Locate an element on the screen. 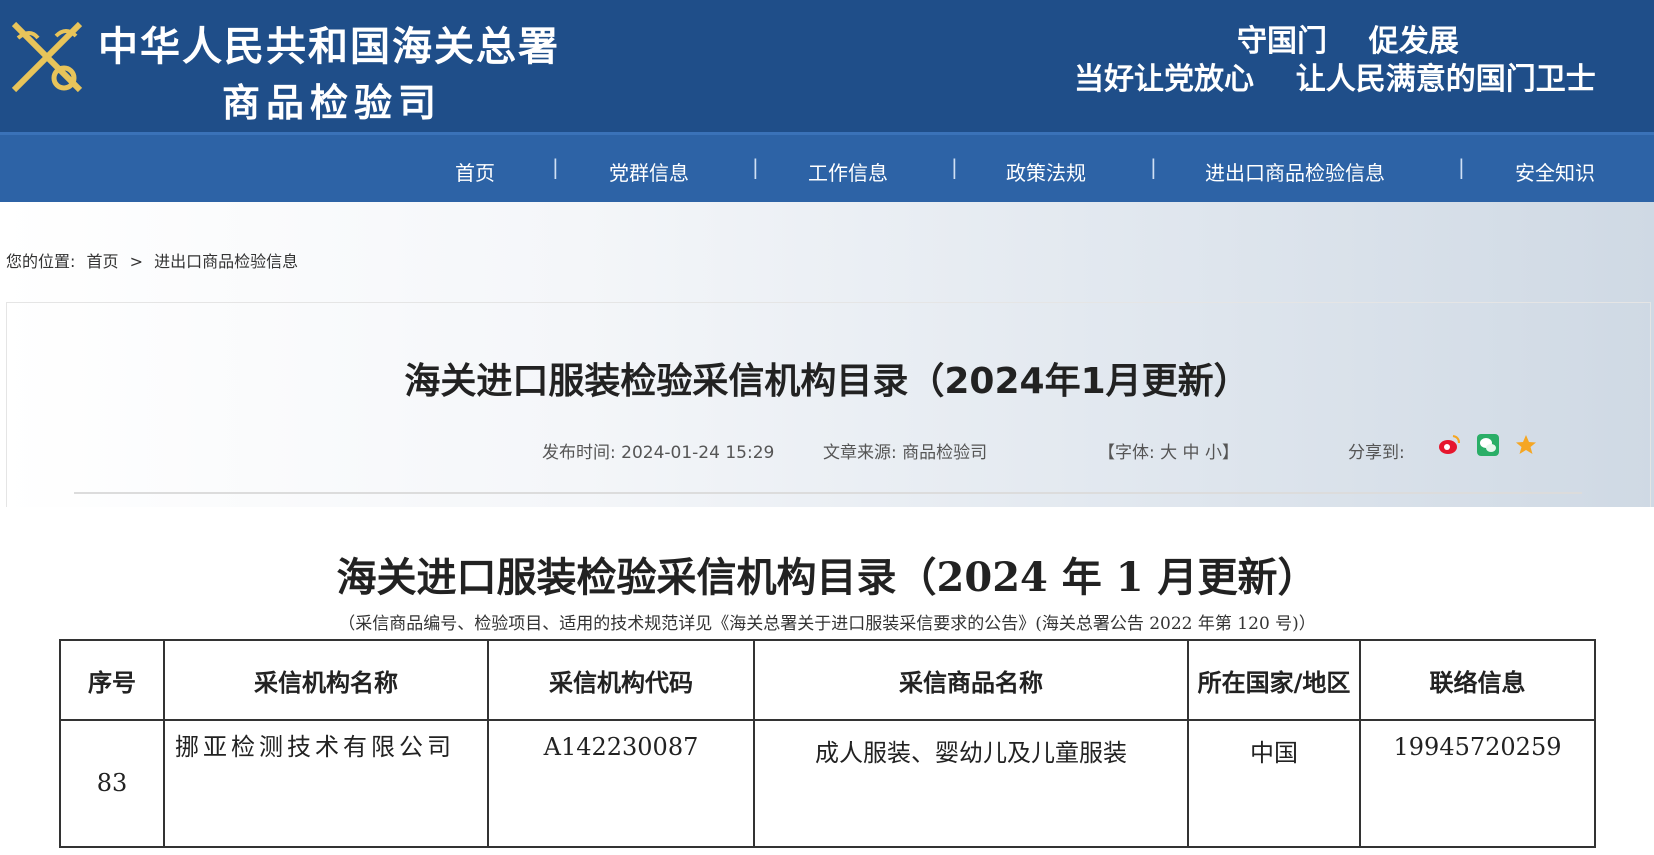 Image resolution: width=1654 pixels, height=855 pixels. col-header-code: 采信机构代码 is located at coordinates (621, 680).